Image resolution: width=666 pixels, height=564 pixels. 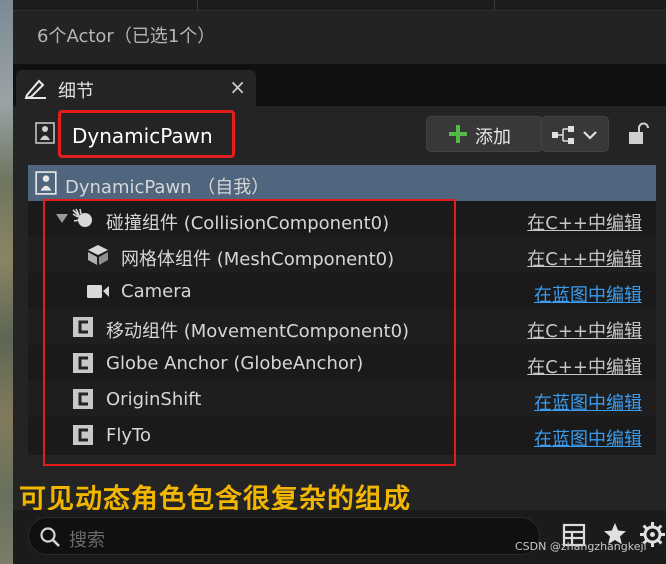 I want to click on tree-row: Globe Anchor (GlobeAnchor) 在C++中编辑, so click(x=342, y=363).